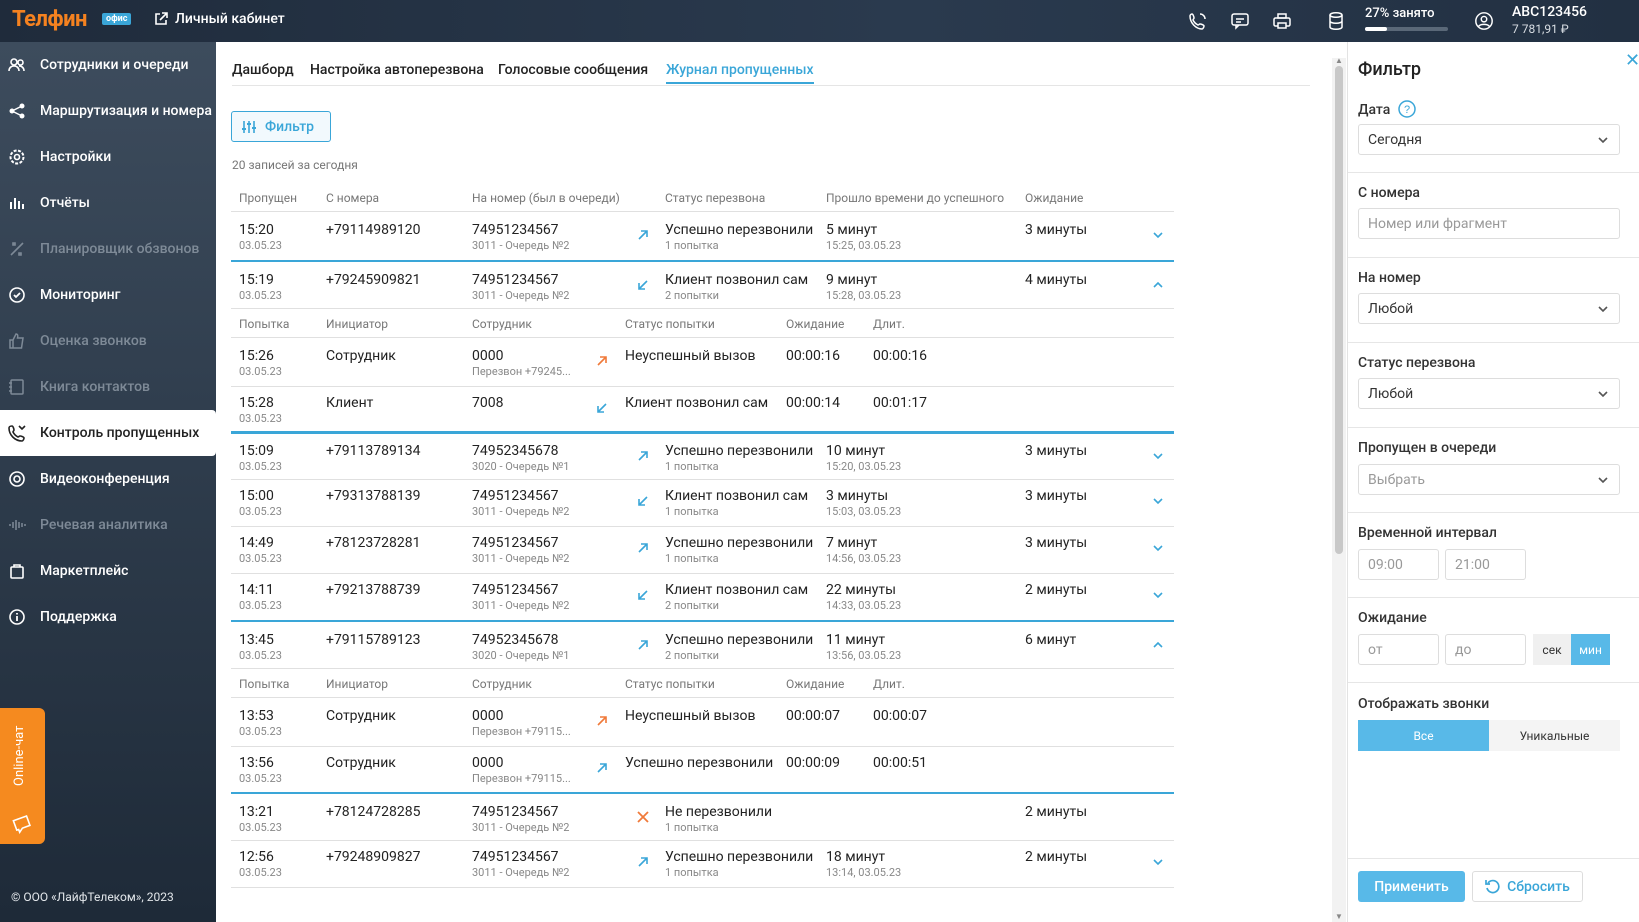 The image size is (1639, 922). I want to click on show-unique-toggle: Уникальные, so click(1554, 735).